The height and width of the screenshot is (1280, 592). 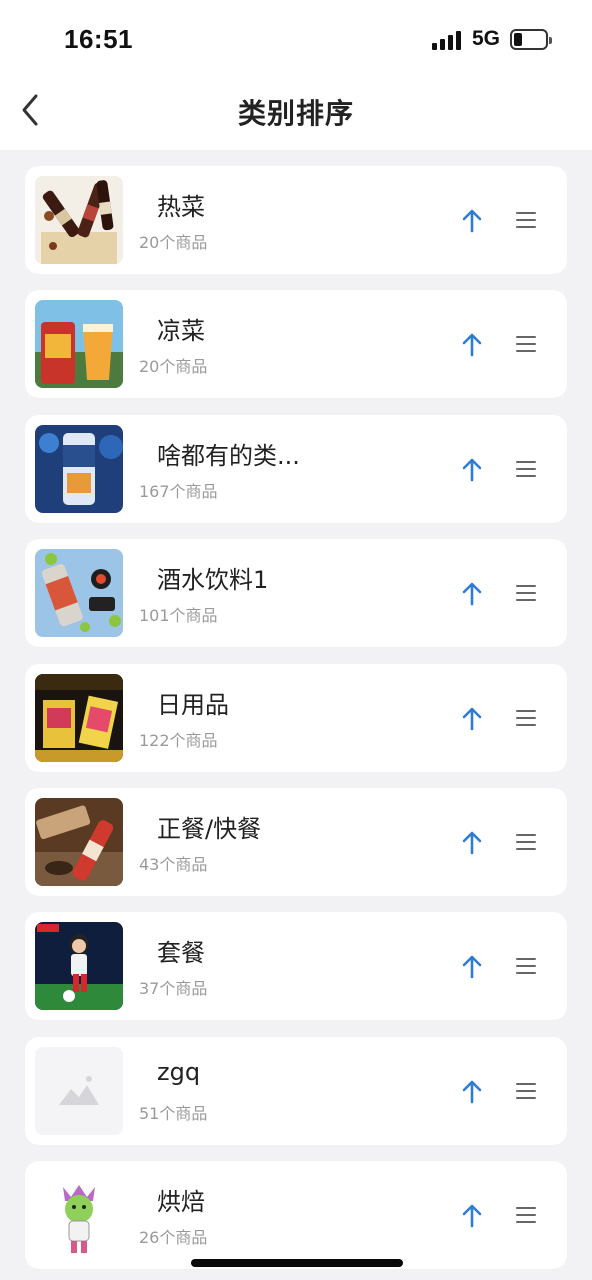 What do you see at coordinates (518, 39) in the screenshot?
I see `battery-level-fill` at bounding box center [518, 39].